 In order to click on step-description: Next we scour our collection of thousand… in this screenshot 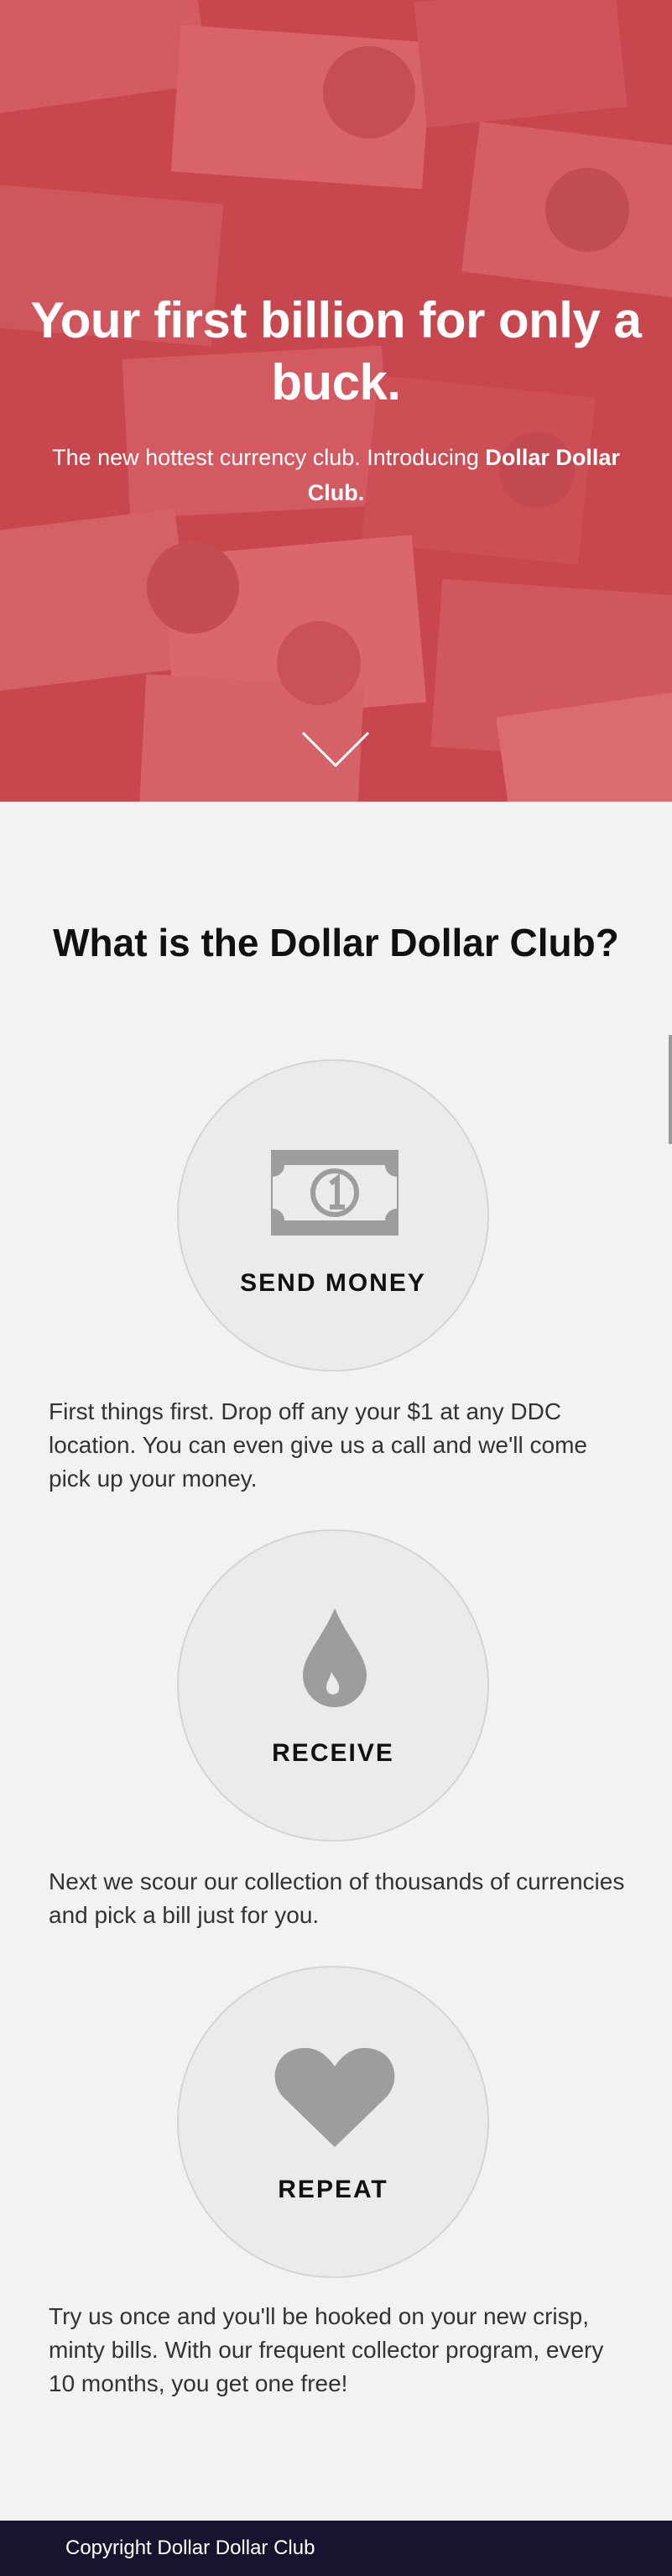, I will do `click(337, 1898)`.